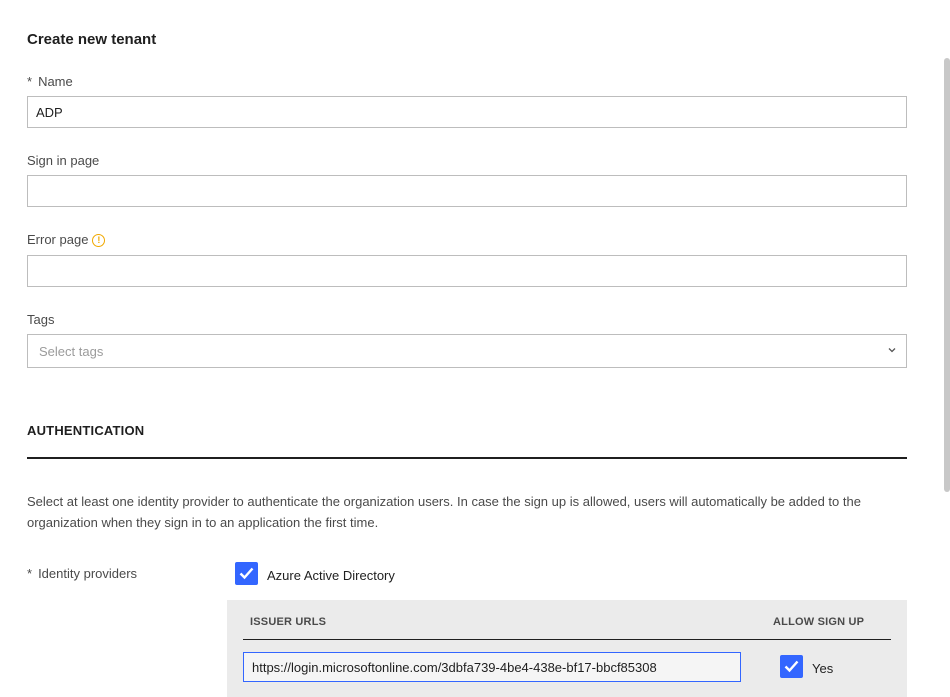 Image resolution: width=950 pixels, height=697 pixels. What do you see at coordinates (492, 667) in the screenshot?
I see `issuer-url-input` at bounding box center [492, 667].